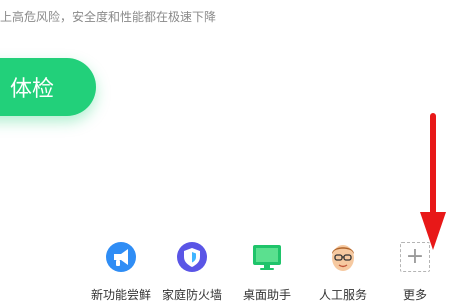 This screenshot has width=450, height=303. What do you see at coordinates (266, 295) in the screenshot?
I see `tool-label: 桌面助手` at bounding box center [266, 295].